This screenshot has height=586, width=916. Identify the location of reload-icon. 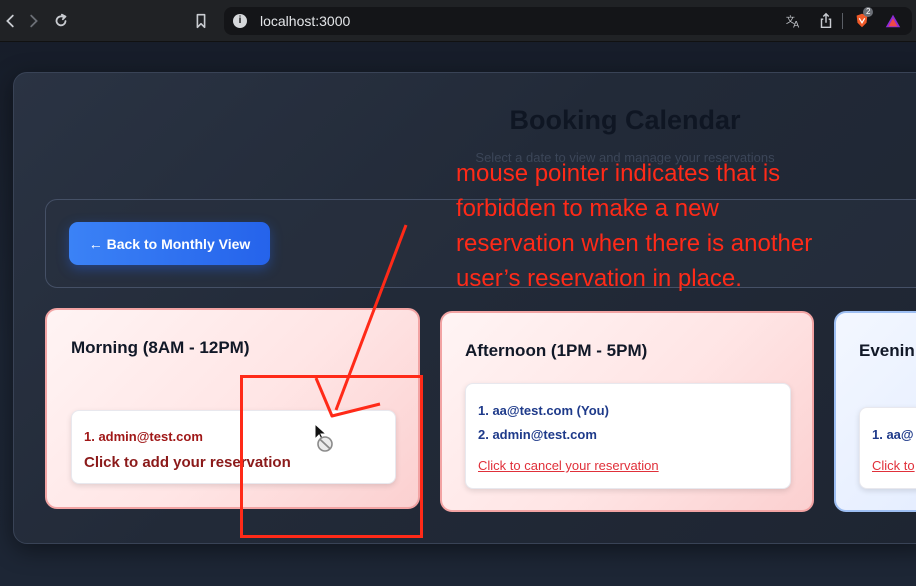
(61, 21).